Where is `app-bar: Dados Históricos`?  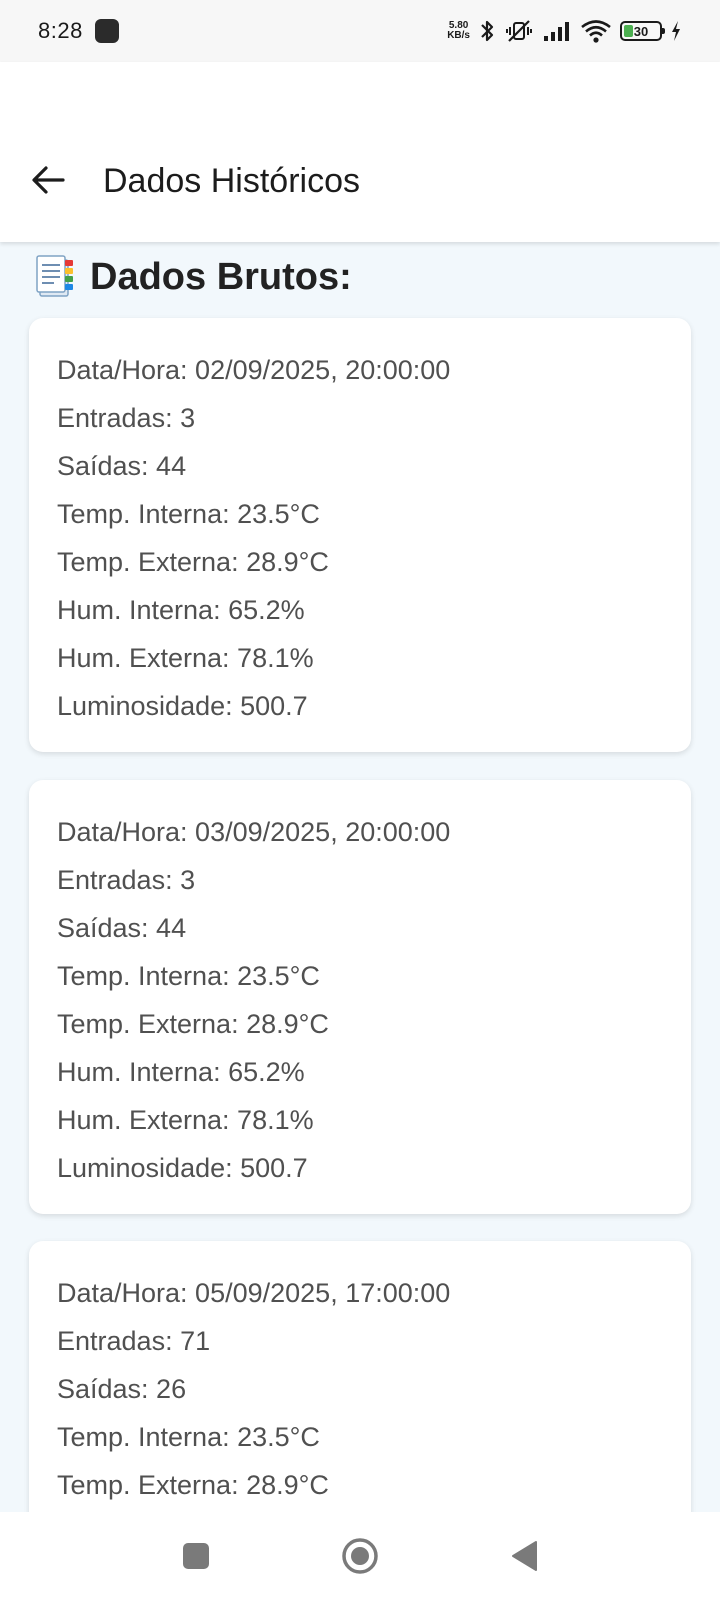 app-bar: Dados Históricos is located at coordinates (360, 152).